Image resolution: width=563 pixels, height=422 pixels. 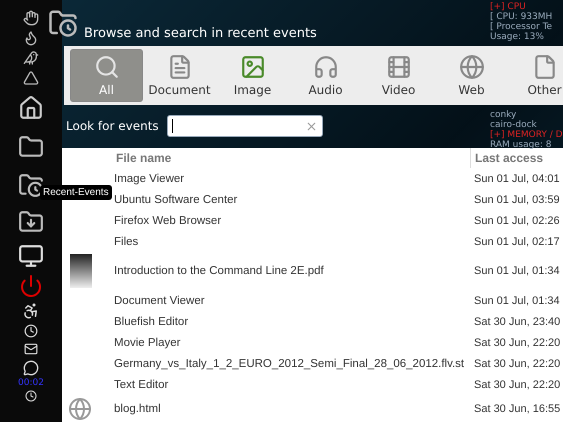 What do you see at coordinates (291, 220) in the screenshot?
I see `file-name: Firefox Web Browser` at bounding box center [291, 220].